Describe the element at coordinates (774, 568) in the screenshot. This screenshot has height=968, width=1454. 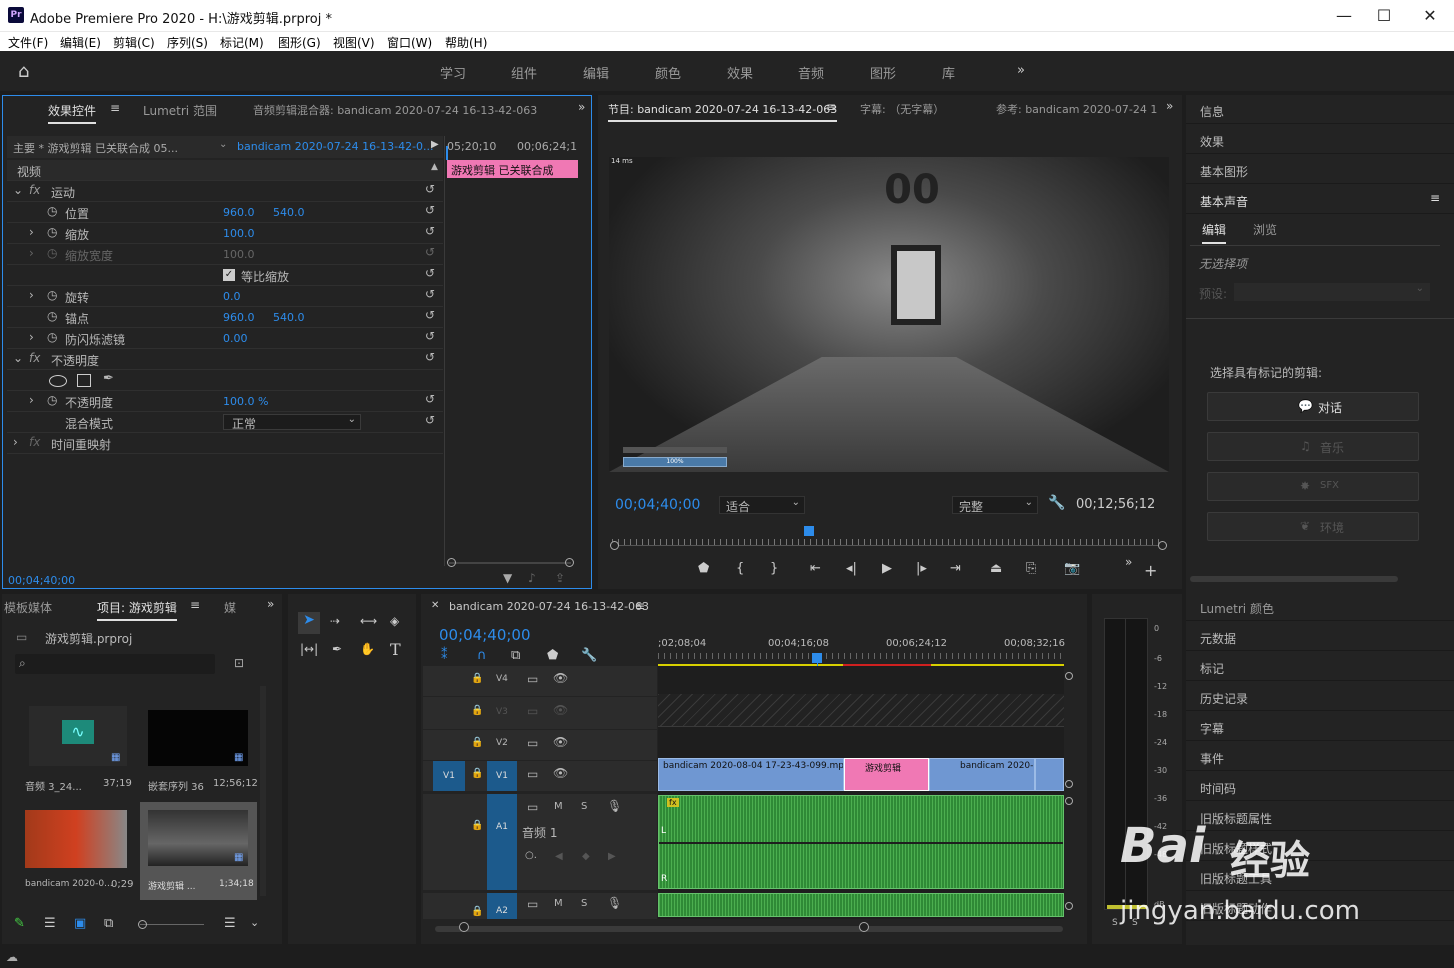
I see `mark-out-icon: }` at that location.